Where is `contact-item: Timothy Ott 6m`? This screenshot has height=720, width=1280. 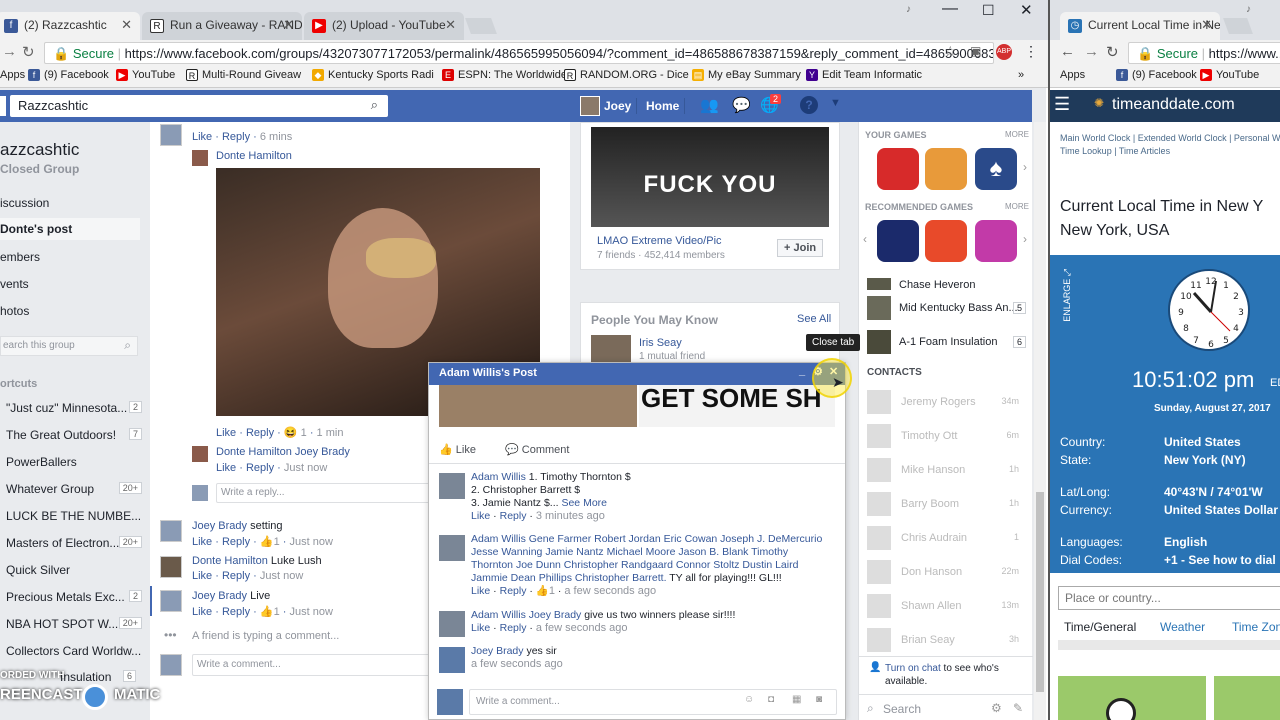 contact-item: Timothy Ott 6m is located at coordinates (947, 437).